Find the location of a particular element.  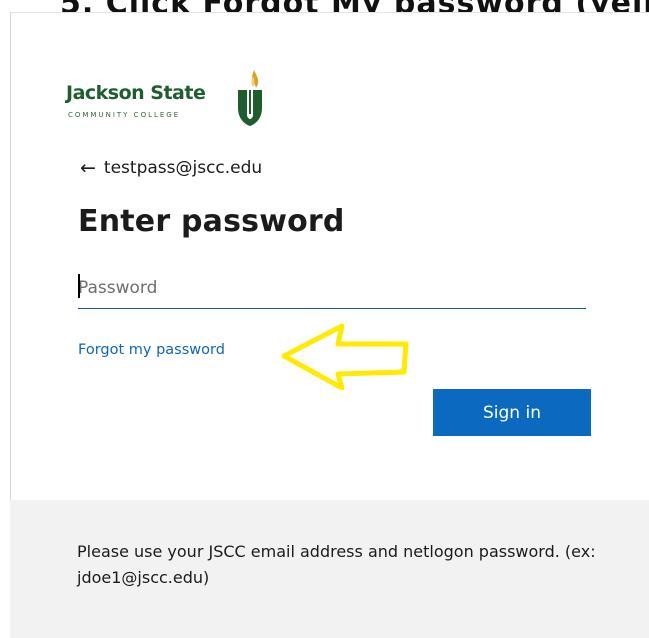

forgot-password-link: Forgot my password is located at coordinates (151, 350).